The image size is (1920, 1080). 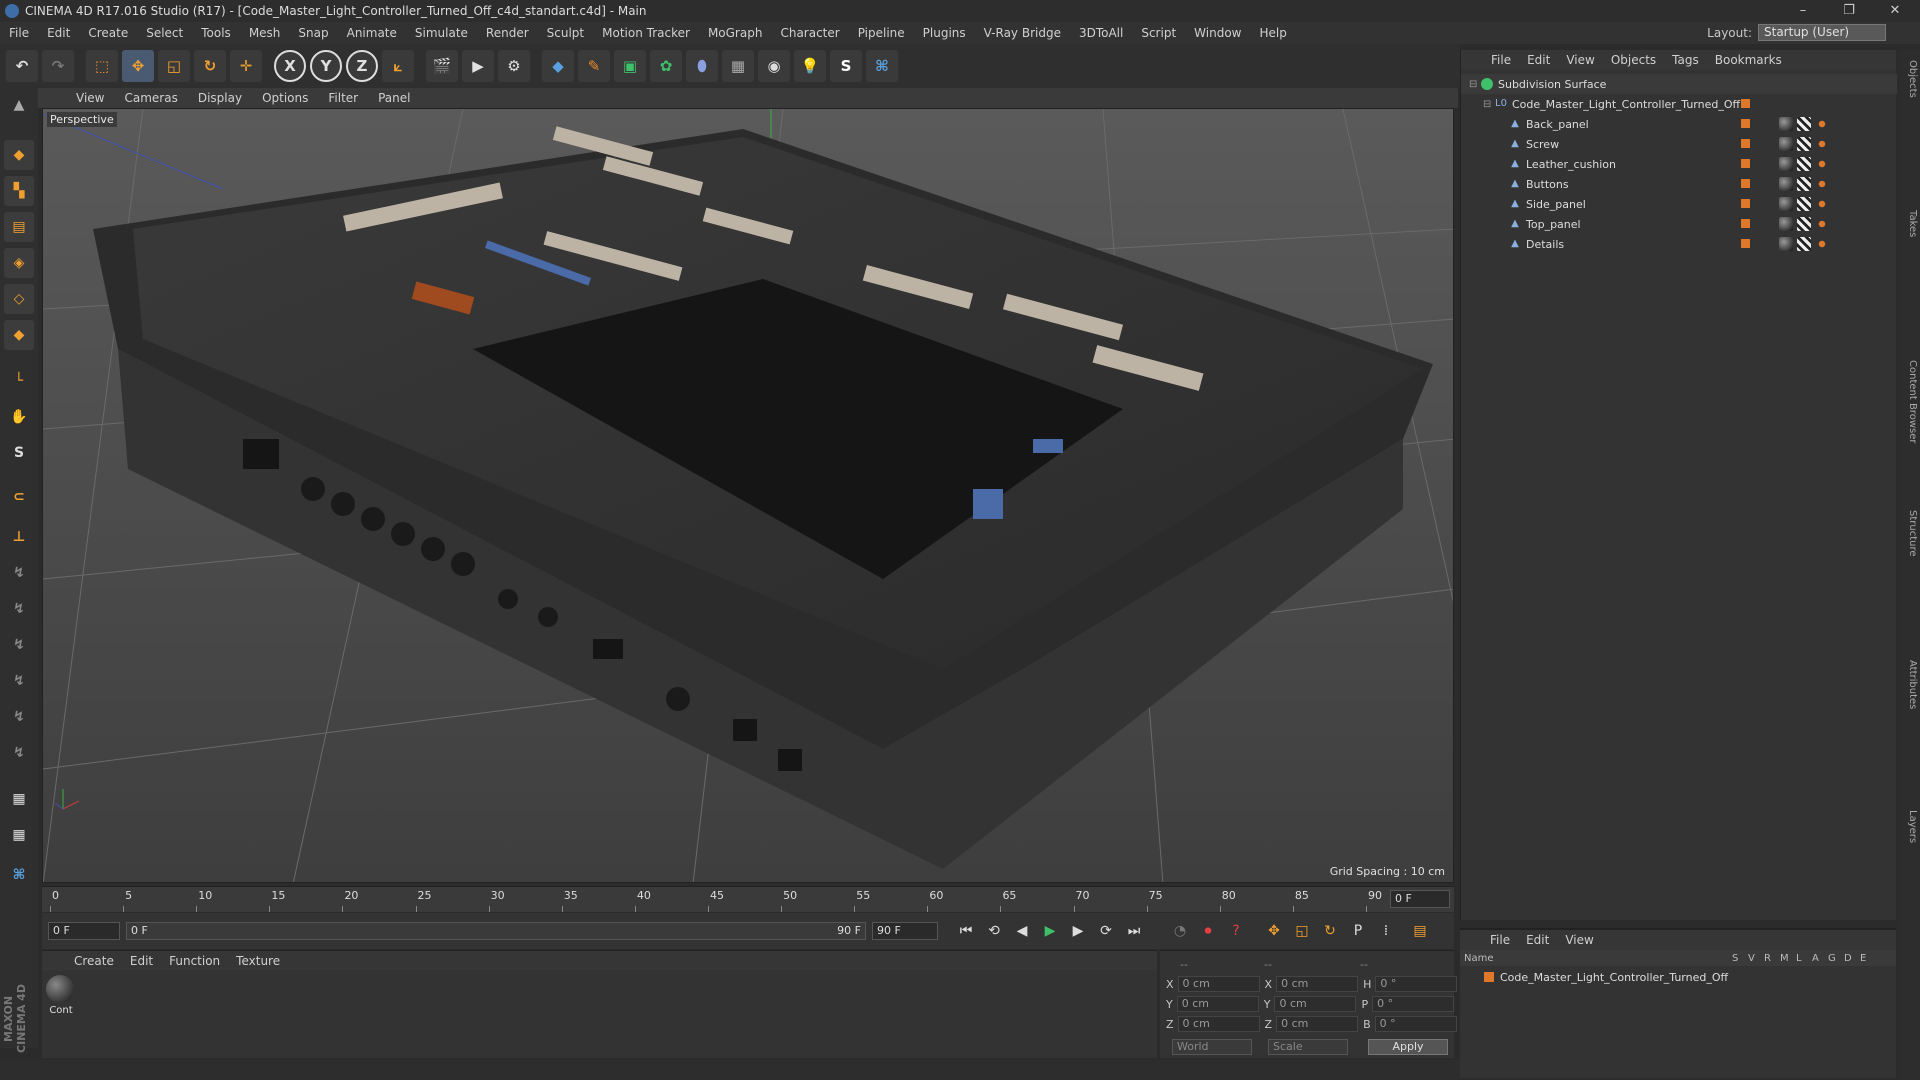 I want to click on menu-item-help: Help, so click(x=1272, y=33).